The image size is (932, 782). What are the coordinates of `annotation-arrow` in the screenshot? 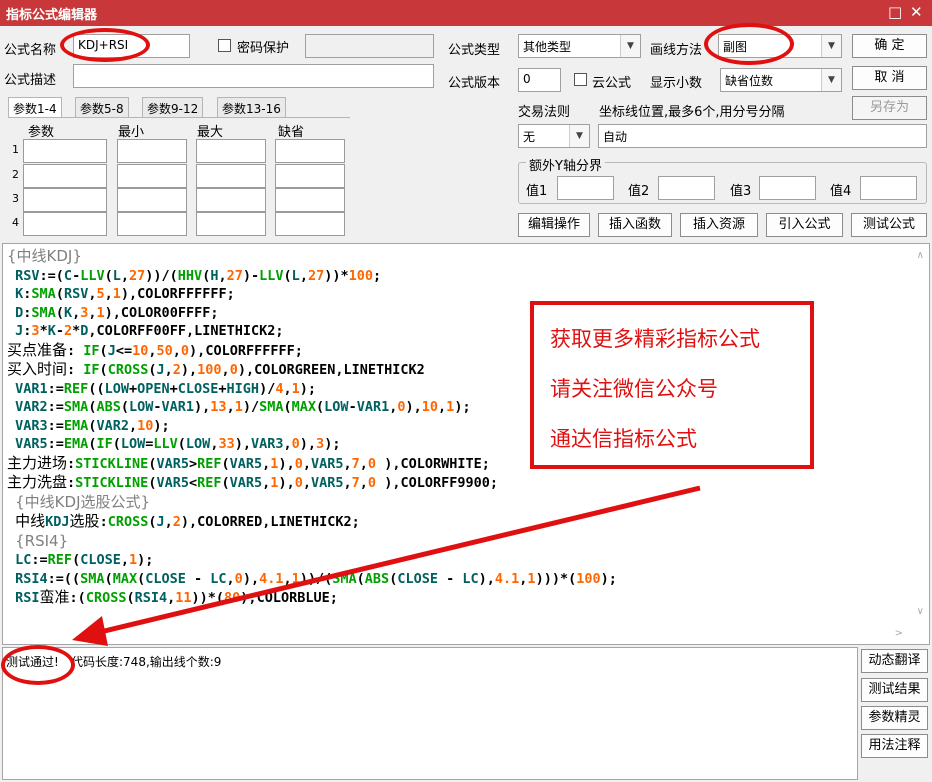 It's located at (386, 565).